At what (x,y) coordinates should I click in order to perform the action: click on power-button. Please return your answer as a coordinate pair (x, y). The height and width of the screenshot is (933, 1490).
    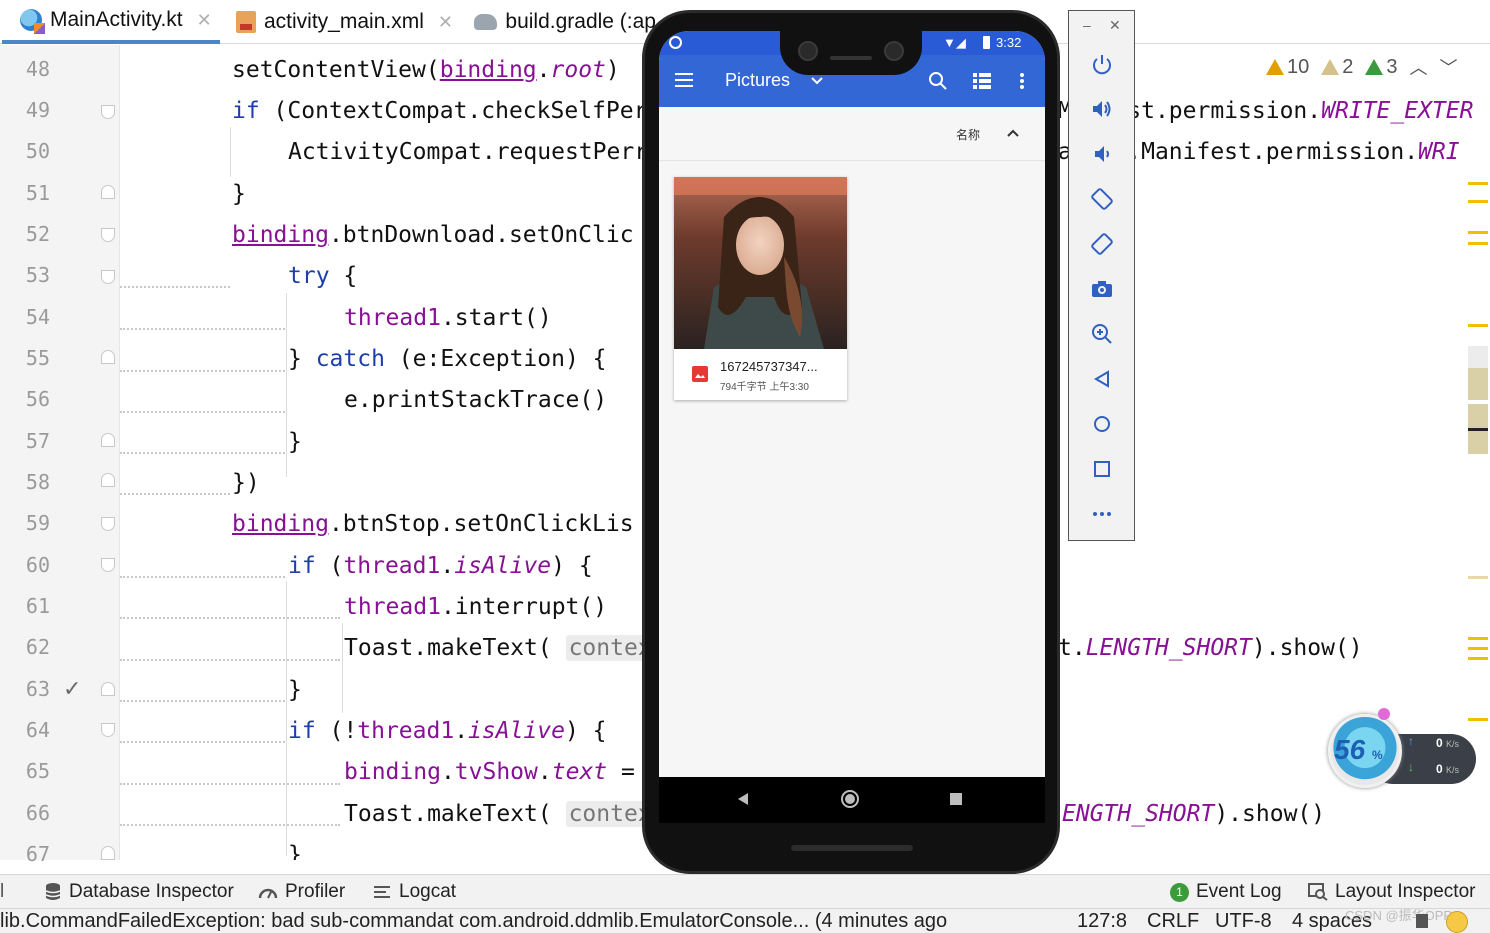
    Looking at the image, I should click on (1101, 64).